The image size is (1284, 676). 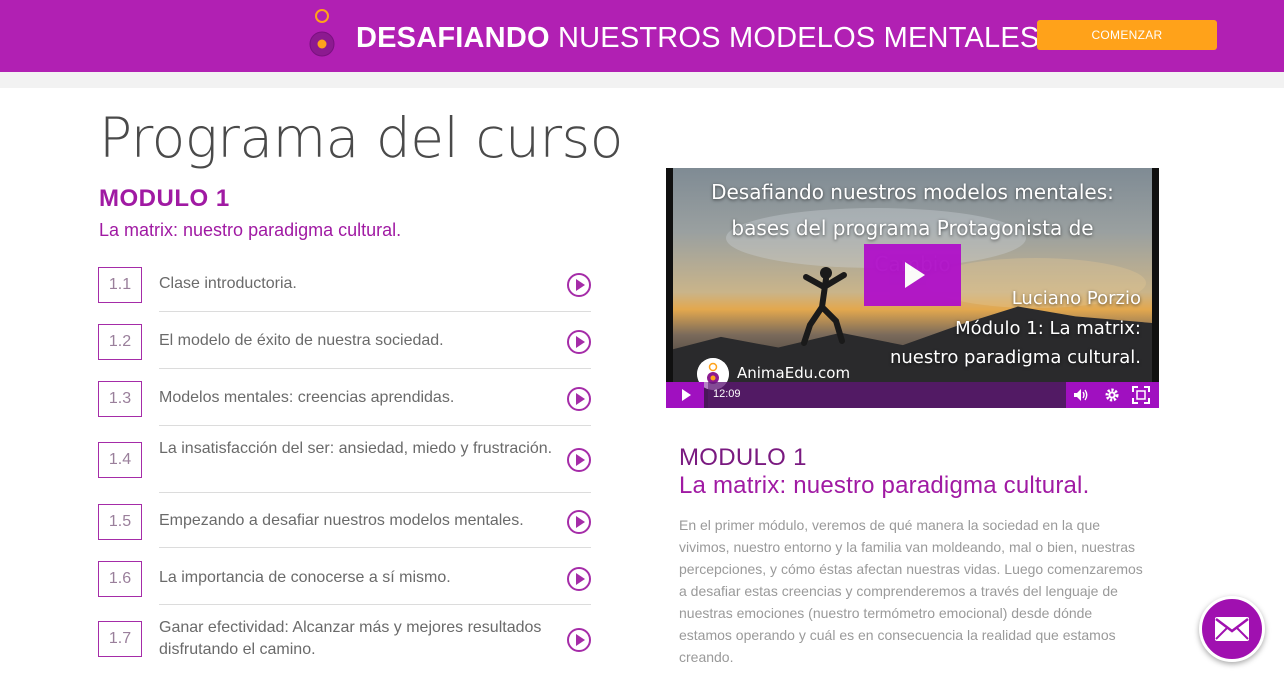 I want to click on lesson-title: La importancia de conocerse a sí mismo., so click(x=359, y=578).